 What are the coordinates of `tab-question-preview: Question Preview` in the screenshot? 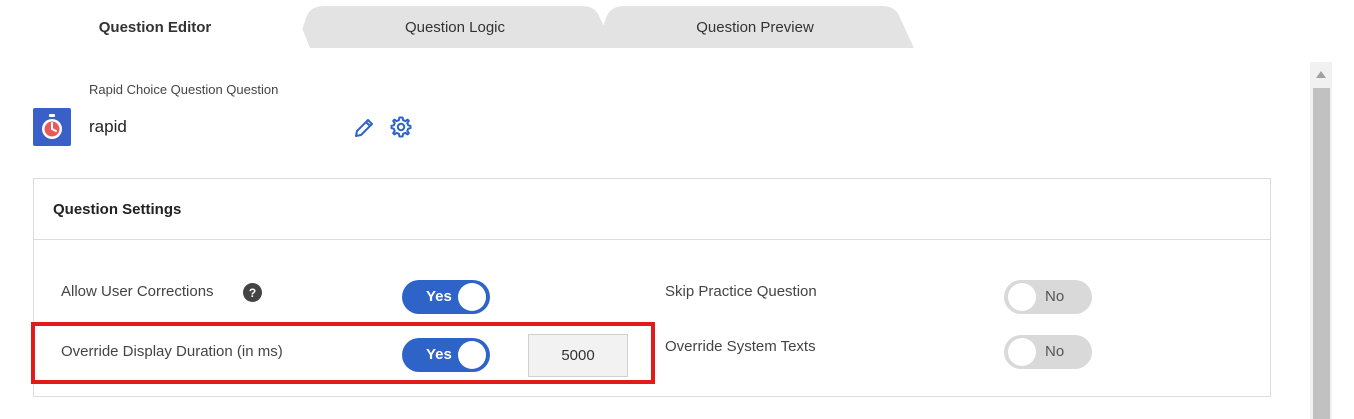 It's located at (755, 27).